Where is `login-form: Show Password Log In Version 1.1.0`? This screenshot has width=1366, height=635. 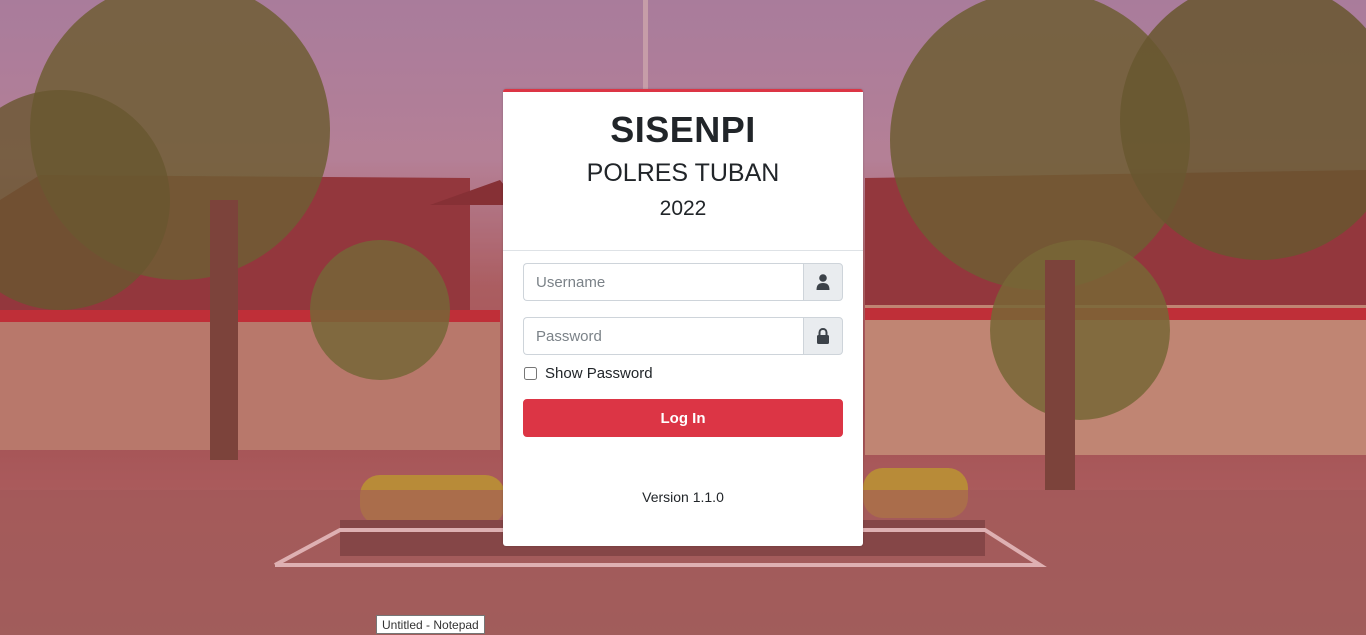 login-form: Show Password Log In Version 1.1.0 is located at coordinates (683, 378).